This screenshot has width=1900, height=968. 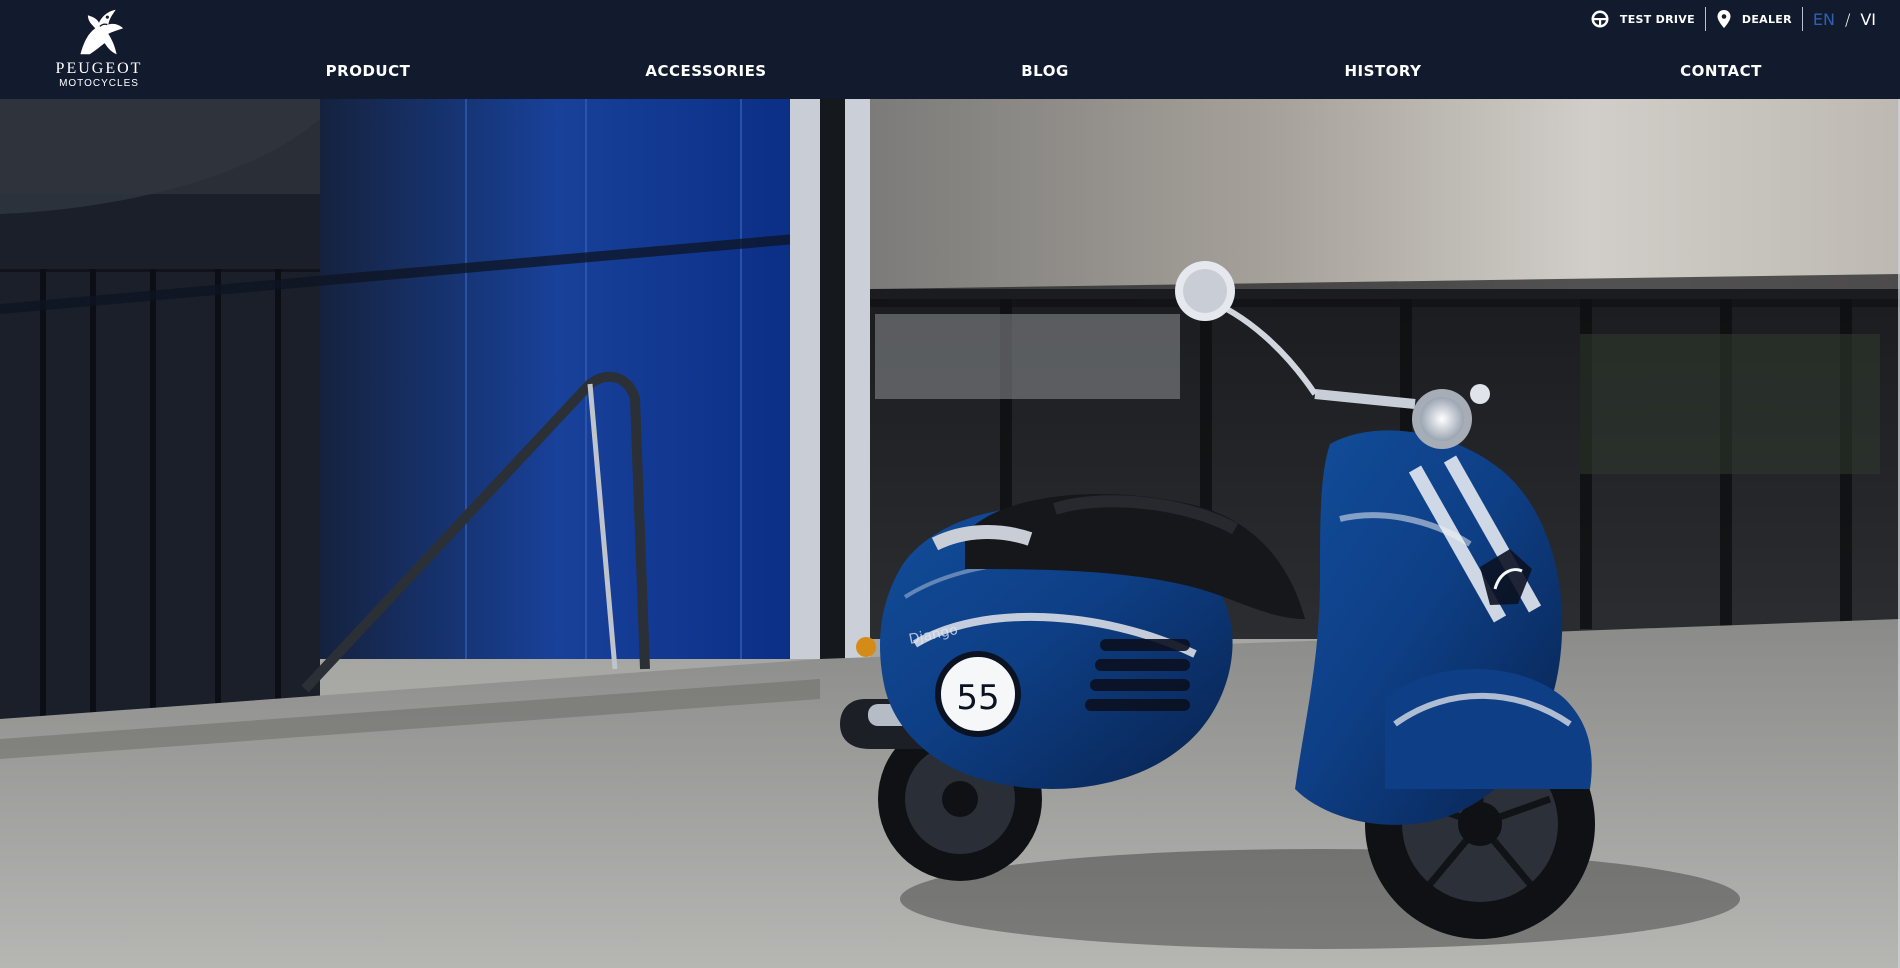 I want to click on dealer-label: DEALER, so click(x=1766, y=19).